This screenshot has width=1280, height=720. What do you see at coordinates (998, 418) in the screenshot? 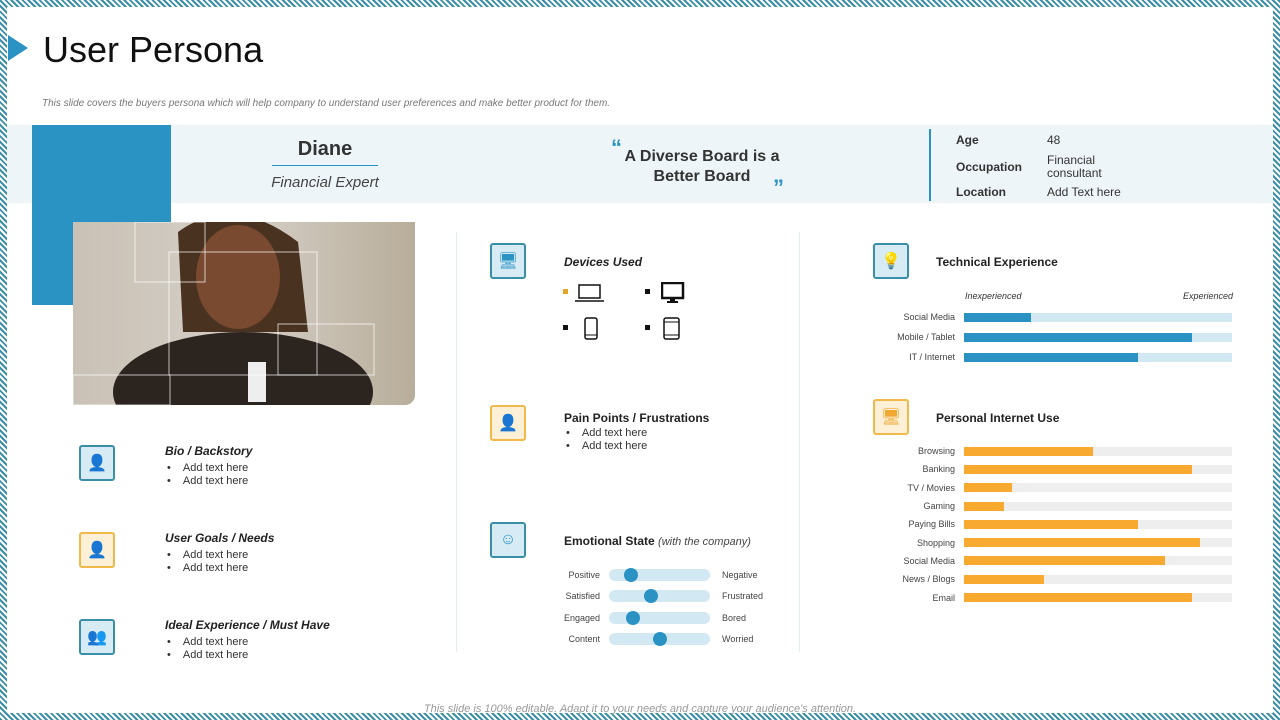
I see `internet-title: Personal Internet Use` at bounding box center [998, 418].